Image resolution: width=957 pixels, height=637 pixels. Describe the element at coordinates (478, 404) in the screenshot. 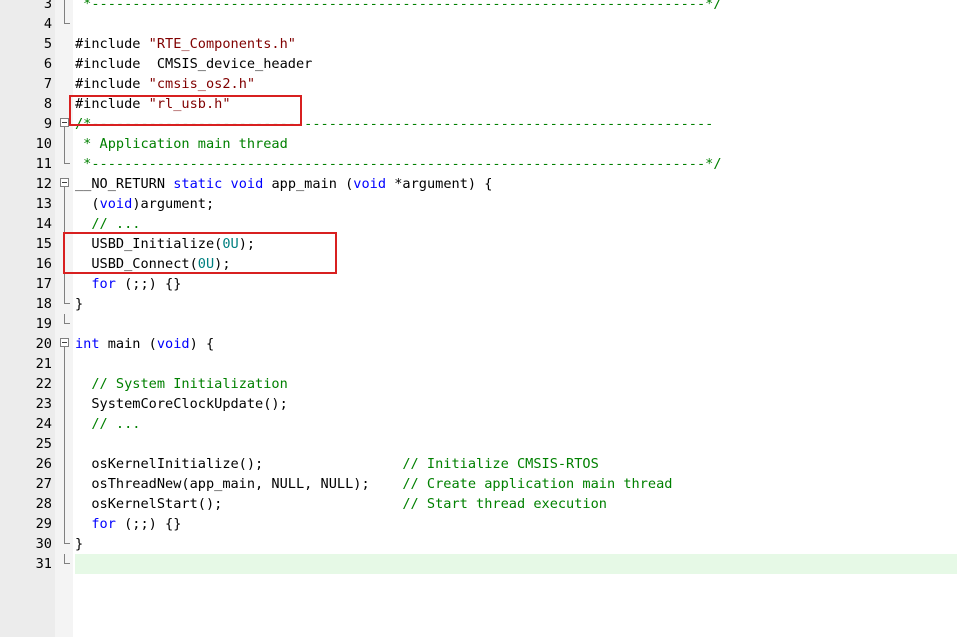

I see `code-line: 23 SystemCoreClockUpdate();` at that location.